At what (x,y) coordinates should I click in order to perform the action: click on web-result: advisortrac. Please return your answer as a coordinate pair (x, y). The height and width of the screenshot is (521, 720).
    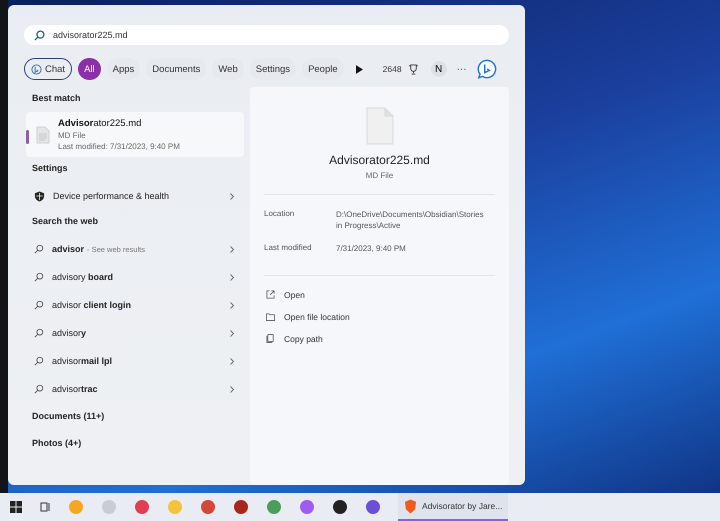
    Looking at the image, I should click on (134, 389).